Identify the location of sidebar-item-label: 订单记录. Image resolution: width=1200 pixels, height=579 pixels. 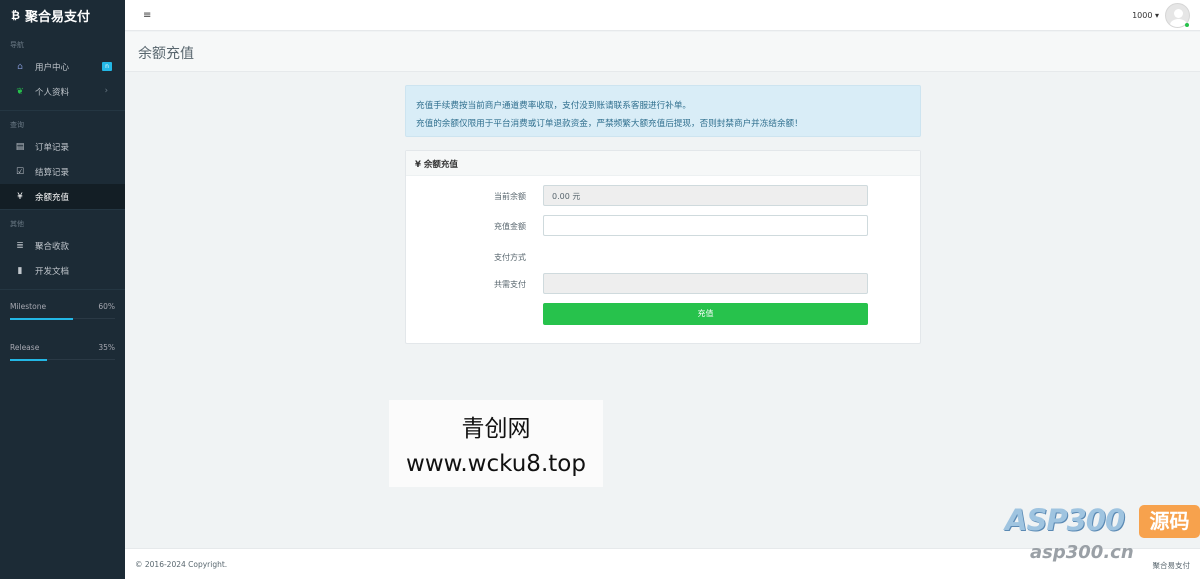
(52, 147).